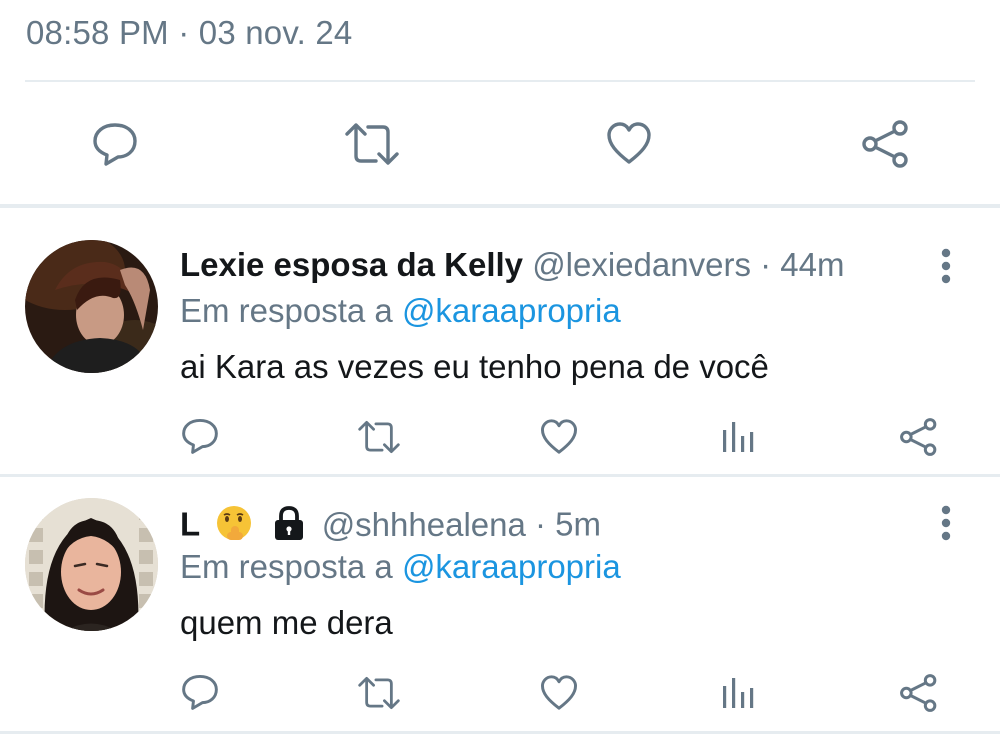 The width and height of the screenshot is (1000, 736). I want to click on tweet-timestamp: 08:58 PM · 03 nov. 24, so click(189, 32).